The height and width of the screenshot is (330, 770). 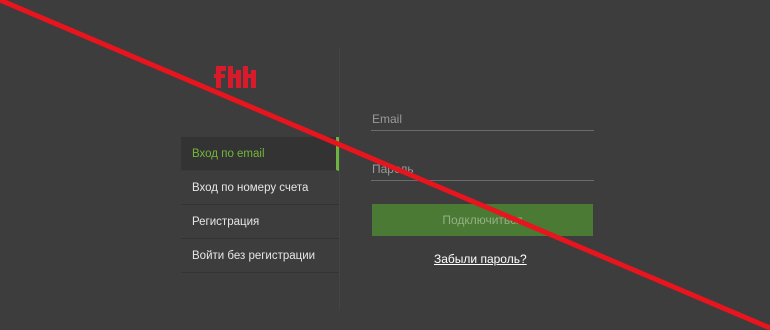 What do you see at coordinates (264, 77) in the screenshot?
I see `brand-logo` at bounding box center [264, 77].